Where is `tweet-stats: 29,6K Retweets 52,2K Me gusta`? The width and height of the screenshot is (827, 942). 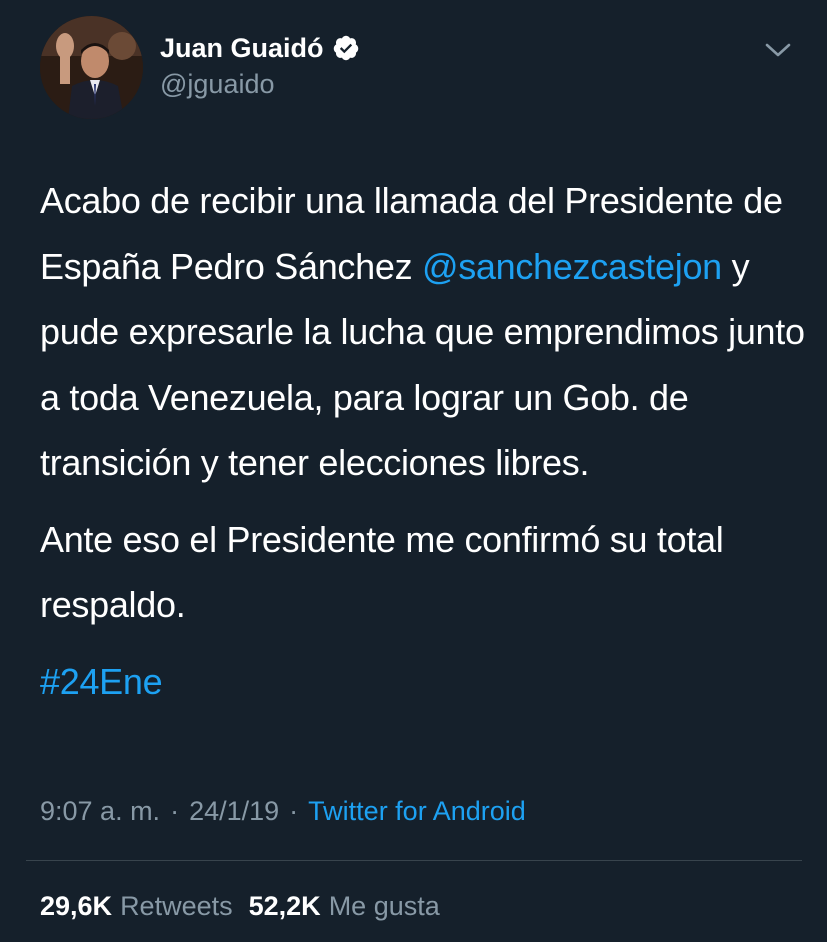
tweet-stats: 29,6K Retweets 52,2K Me gusta is located at coordinates (240, 906).